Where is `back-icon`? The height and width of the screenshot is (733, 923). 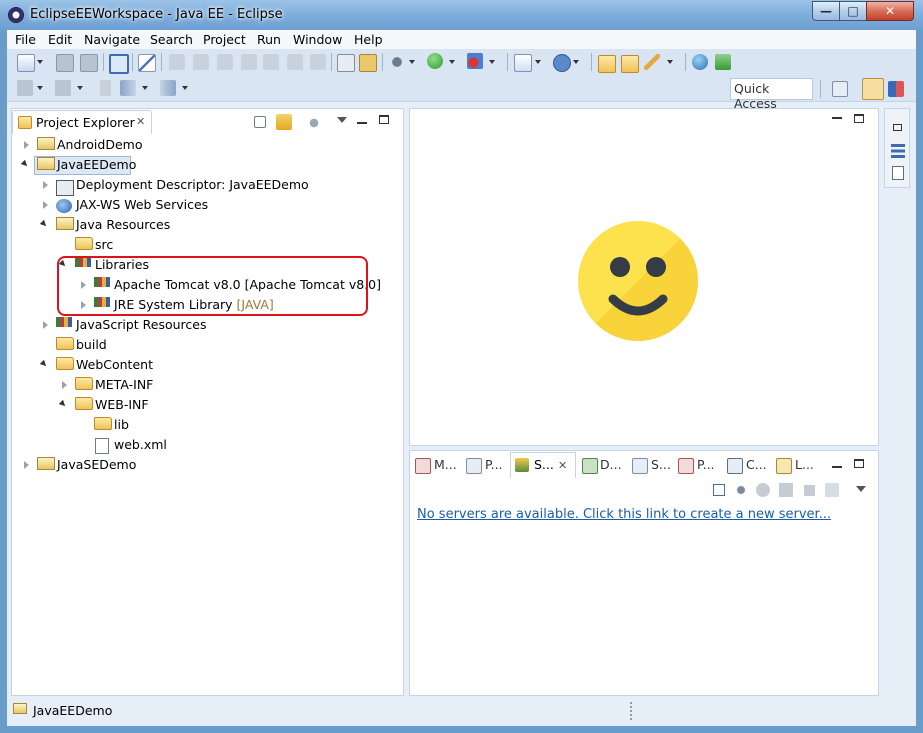 back-icon is located at coordinates (128, 88).